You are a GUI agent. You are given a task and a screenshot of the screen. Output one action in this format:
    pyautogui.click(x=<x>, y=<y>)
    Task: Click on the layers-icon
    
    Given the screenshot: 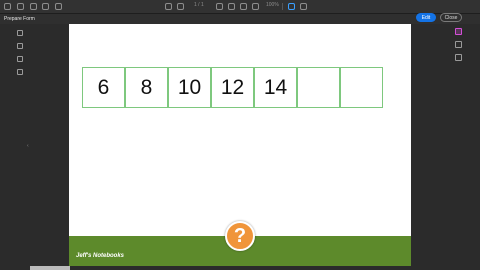 What is the action you would take?
    pyautogui.click(x=20, y=72)
    